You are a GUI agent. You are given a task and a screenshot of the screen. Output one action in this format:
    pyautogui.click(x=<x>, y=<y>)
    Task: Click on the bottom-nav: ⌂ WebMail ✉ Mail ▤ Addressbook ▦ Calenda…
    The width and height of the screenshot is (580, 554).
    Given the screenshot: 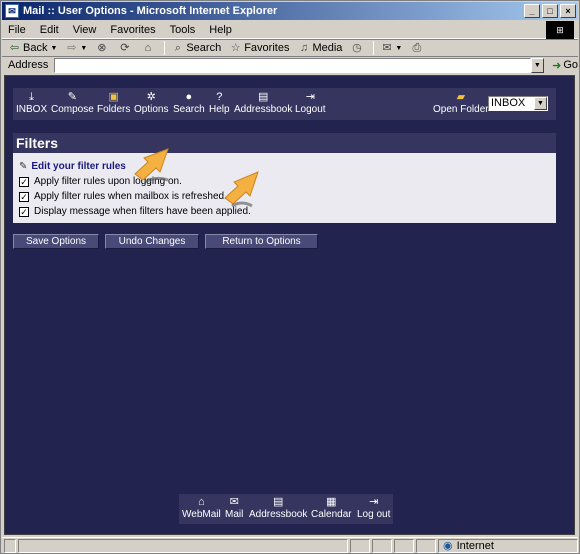 What is the action you would take?
    pyautogui.click(x=286, y=509)
    